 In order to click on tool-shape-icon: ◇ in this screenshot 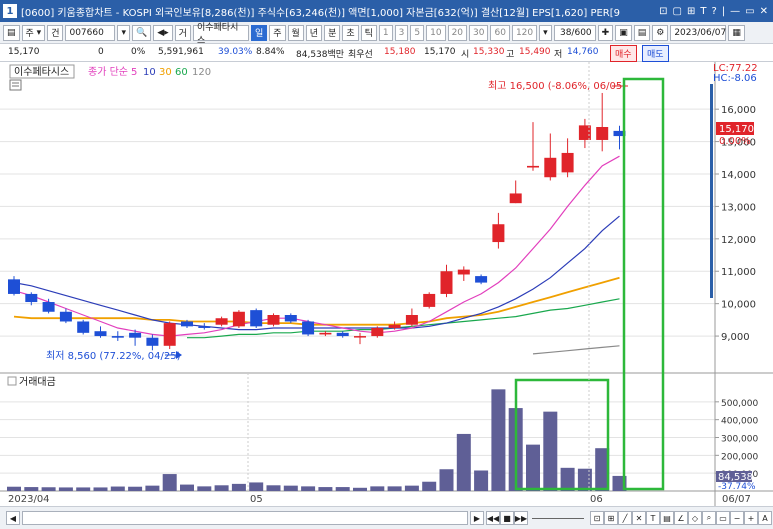, I will do `click(695, 518)`.